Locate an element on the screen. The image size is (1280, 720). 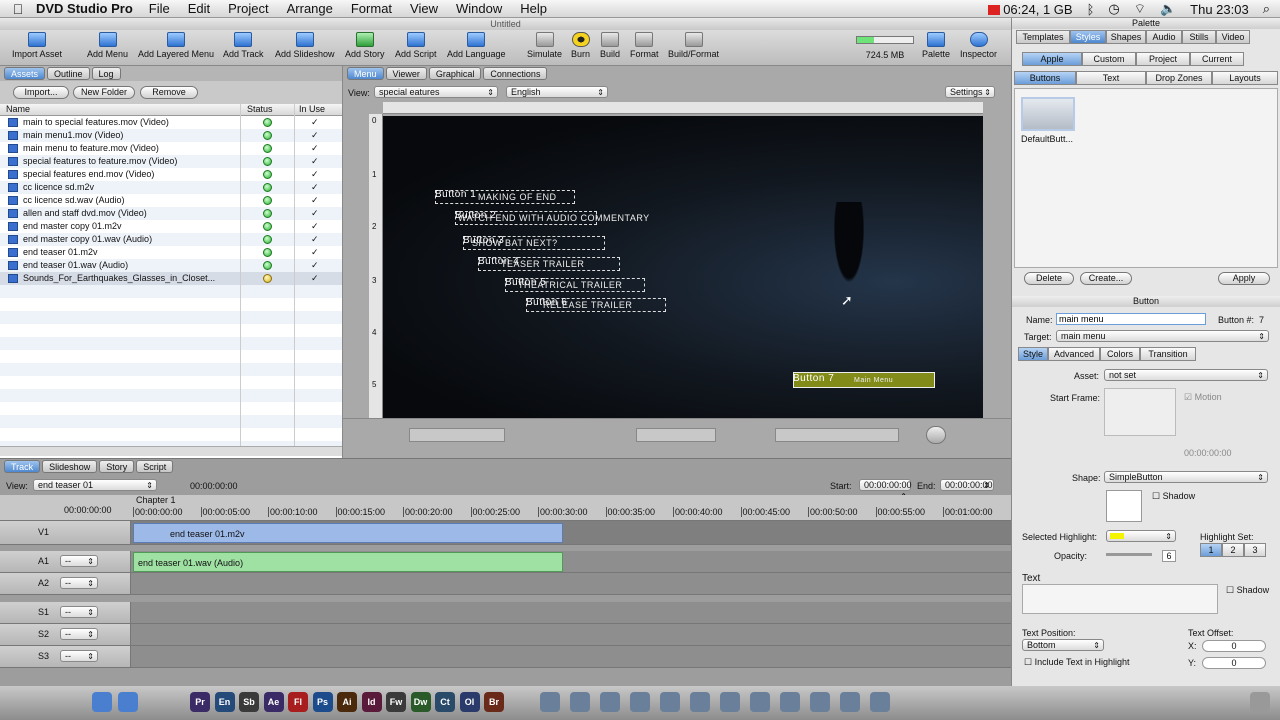
start-field: 00:00:00:00 is located at coordinates (885, 490).